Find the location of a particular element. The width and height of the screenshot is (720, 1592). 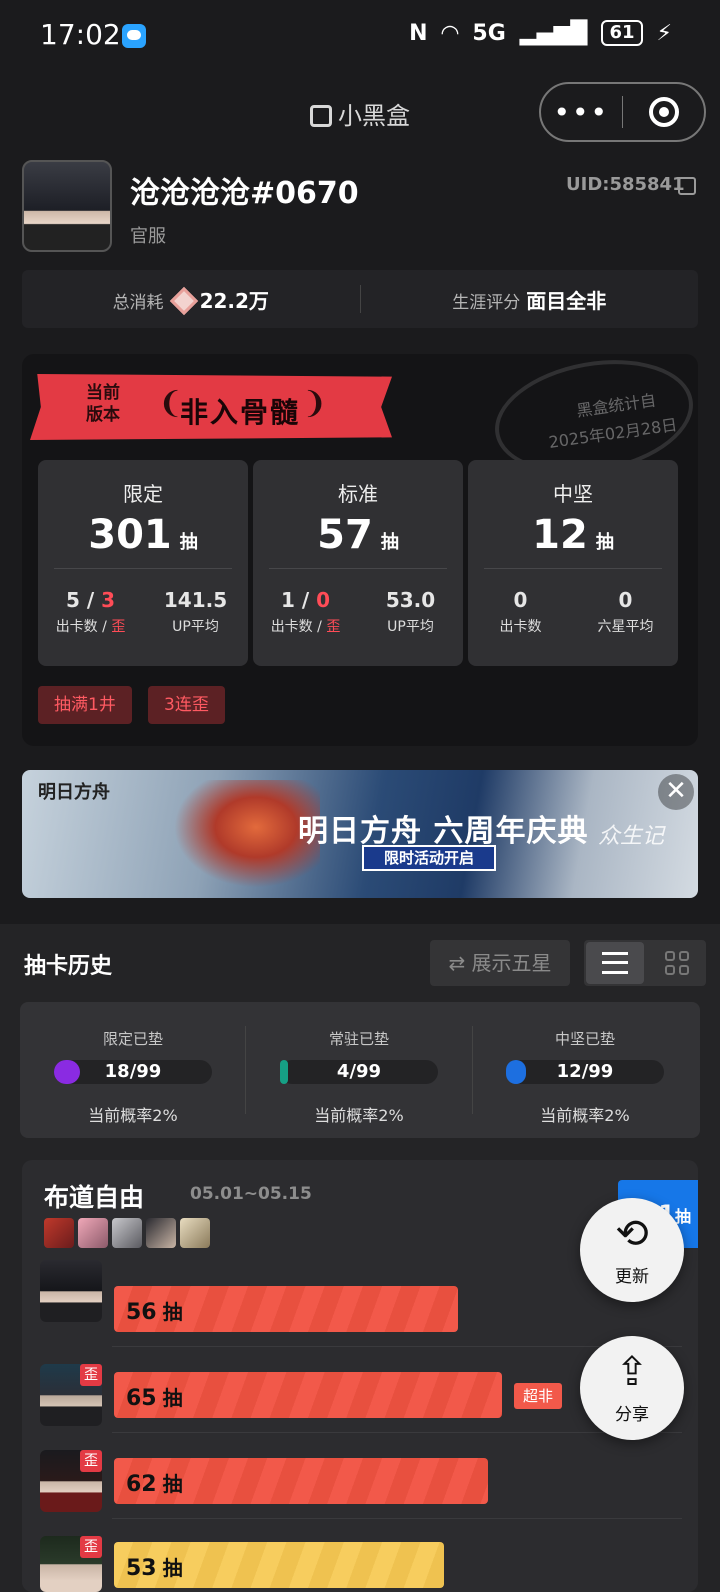

career-score: 生涯评分 面目全非 is located at coordinates (530, 299).